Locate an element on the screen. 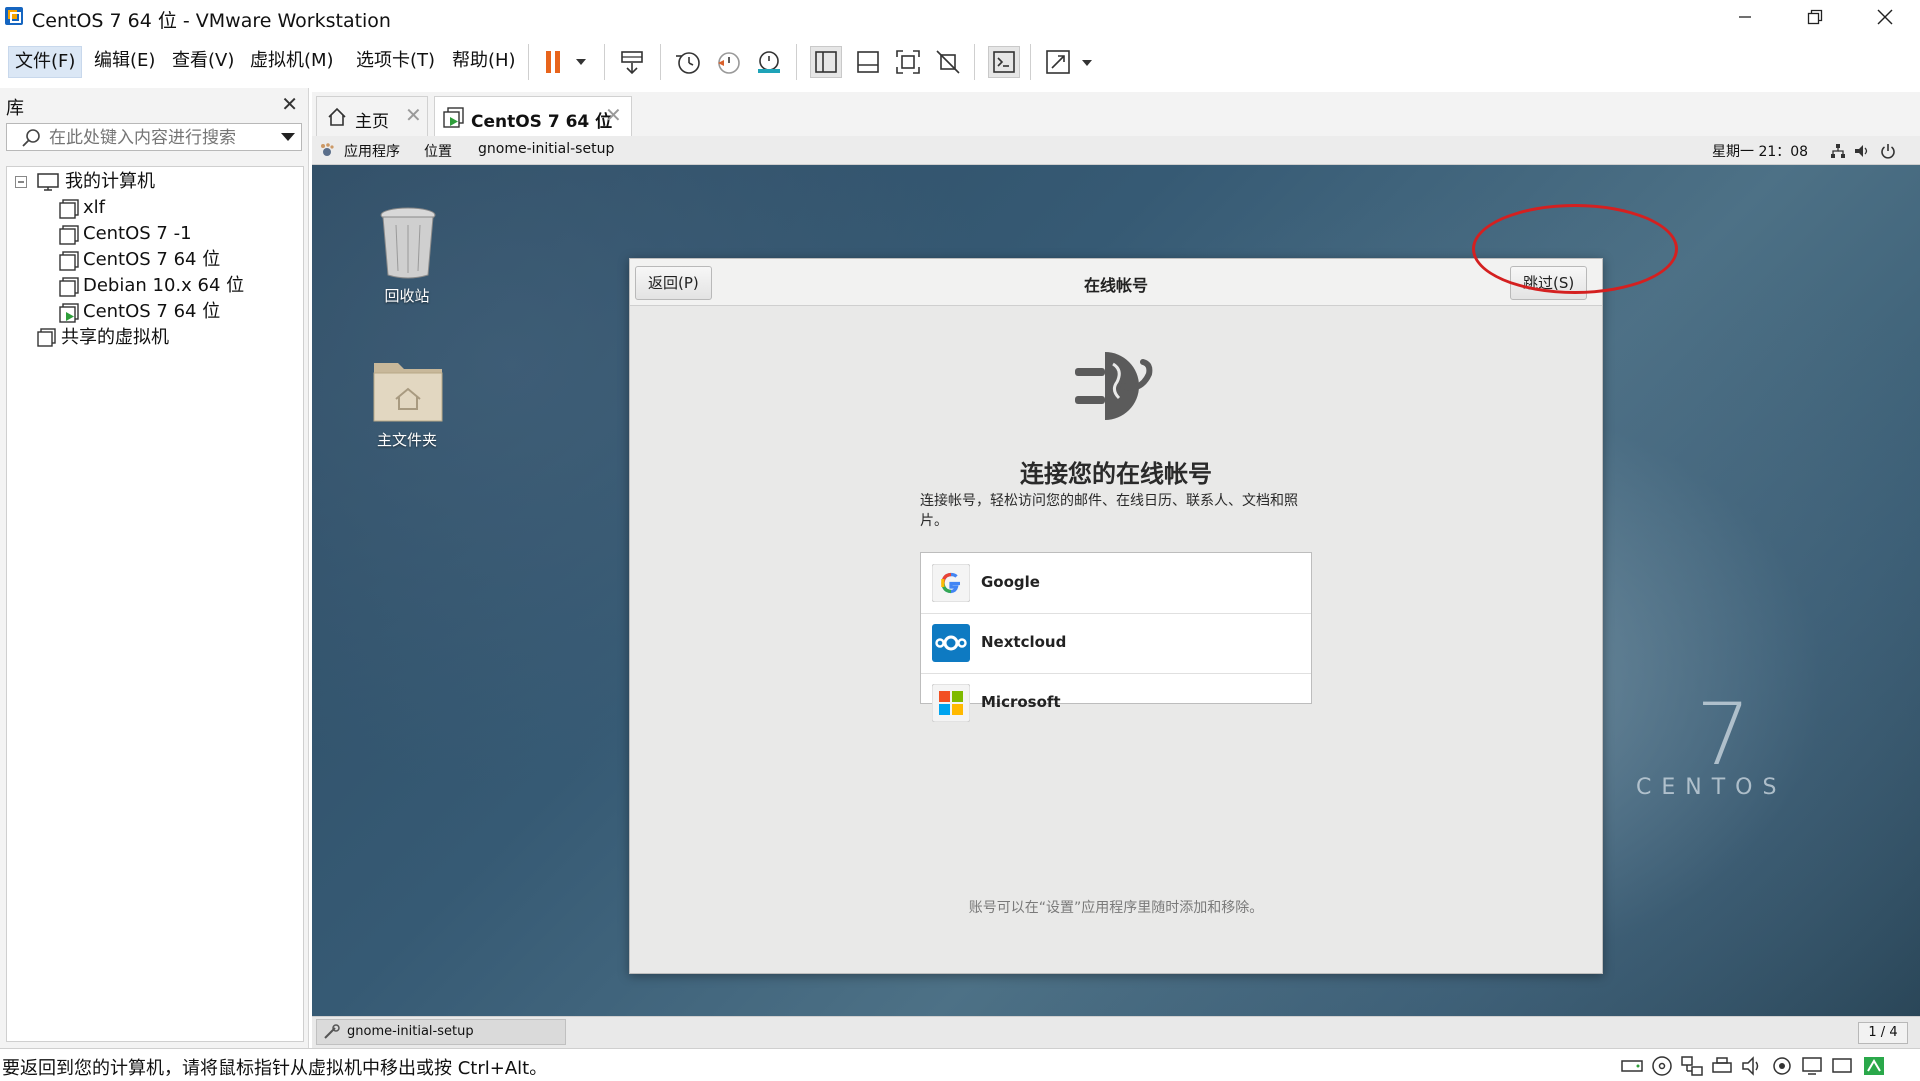  menu-view: 查看(V) is located at coordinates (203, 61).